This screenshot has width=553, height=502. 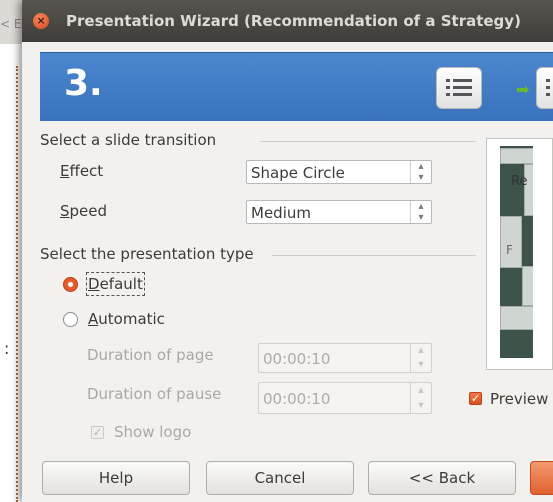 What do you see at coordinates (154, 394) in the screenshot?
I see `duration-pause-label: Duration of pause` at bounding box center [154, 394].